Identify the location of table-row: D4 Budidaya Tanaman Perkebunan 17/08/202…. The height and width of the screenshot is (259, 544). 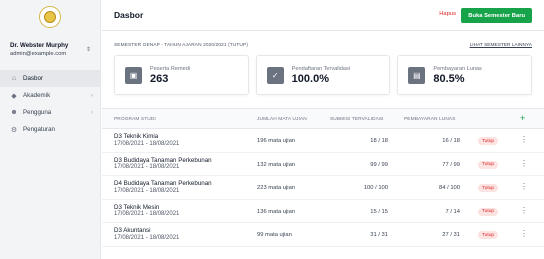
(323, 188).